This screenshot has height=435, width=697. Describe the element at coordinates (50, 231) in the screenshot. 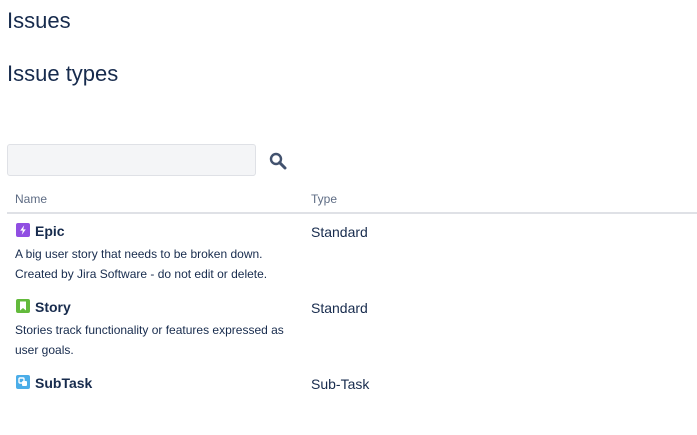

I see `issue-type-name: Epic` at that location.